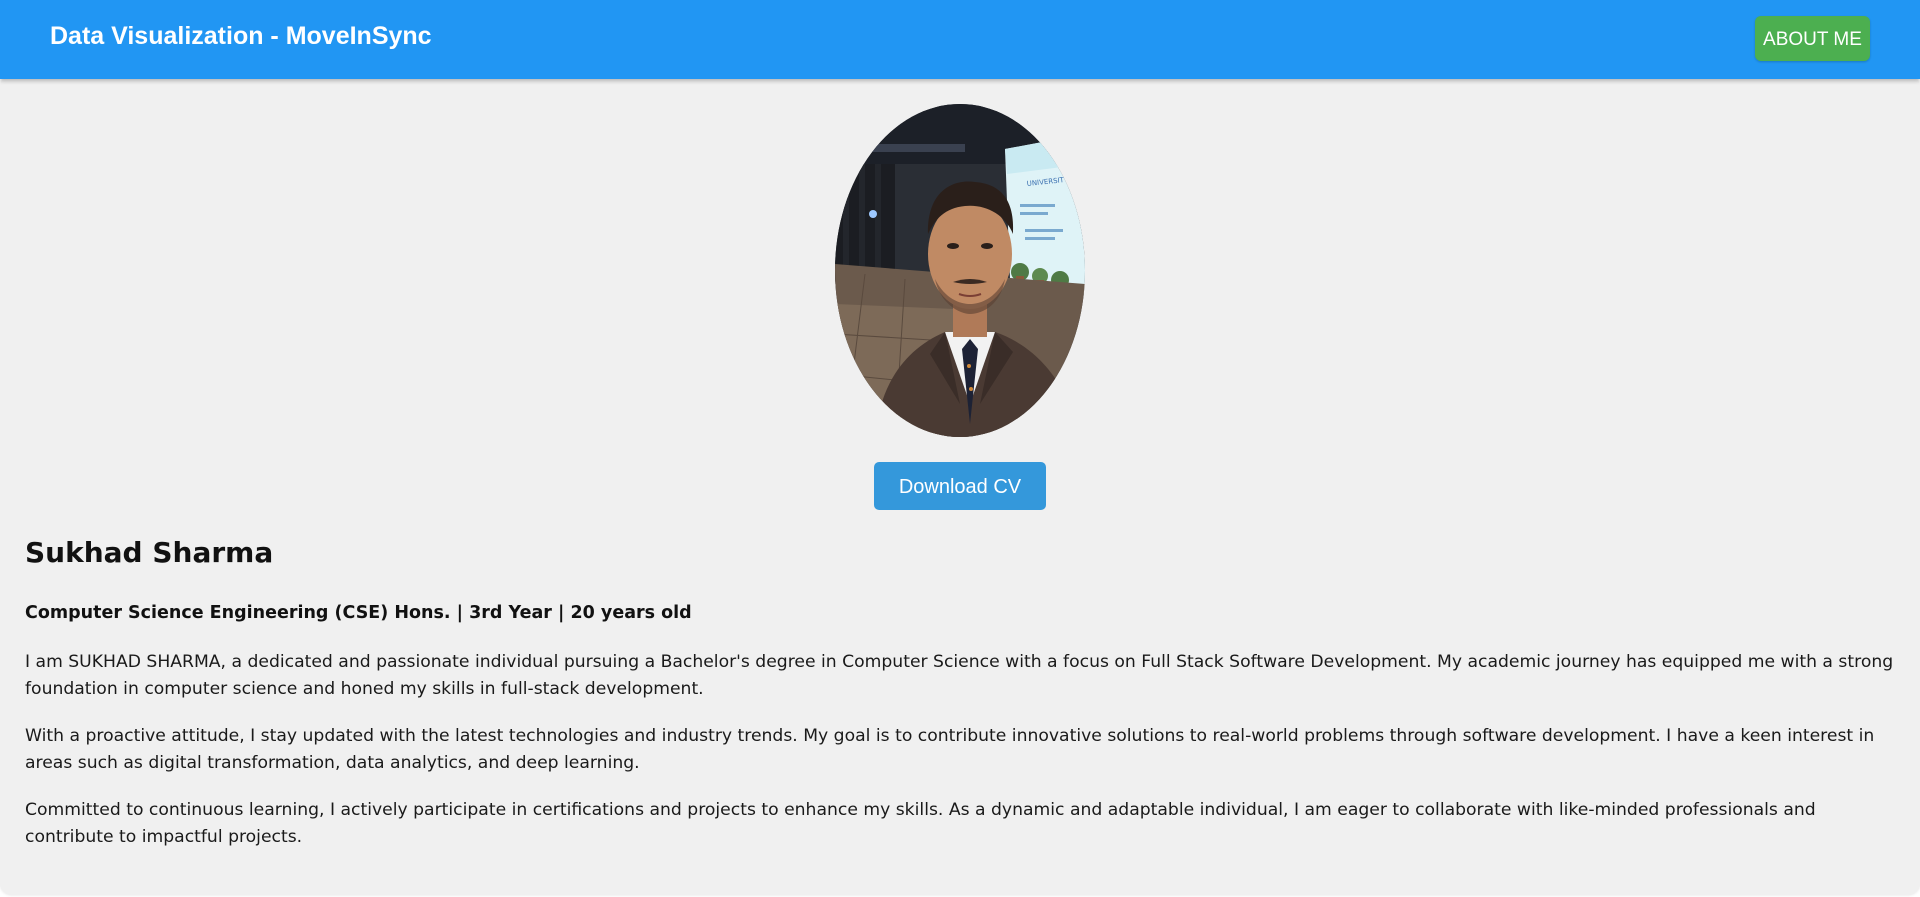  I want to click on profile-photo-image: UNIVERSITY, so click(960, 270).